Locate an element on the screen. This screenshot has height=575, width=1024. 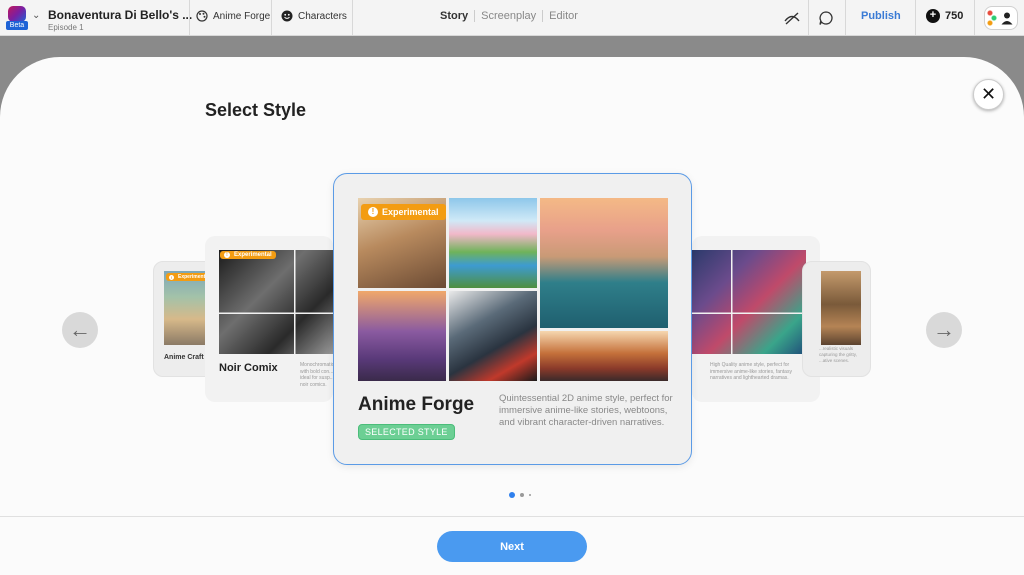
episode-label: Episode 1 is located at coordinates (66, 27).